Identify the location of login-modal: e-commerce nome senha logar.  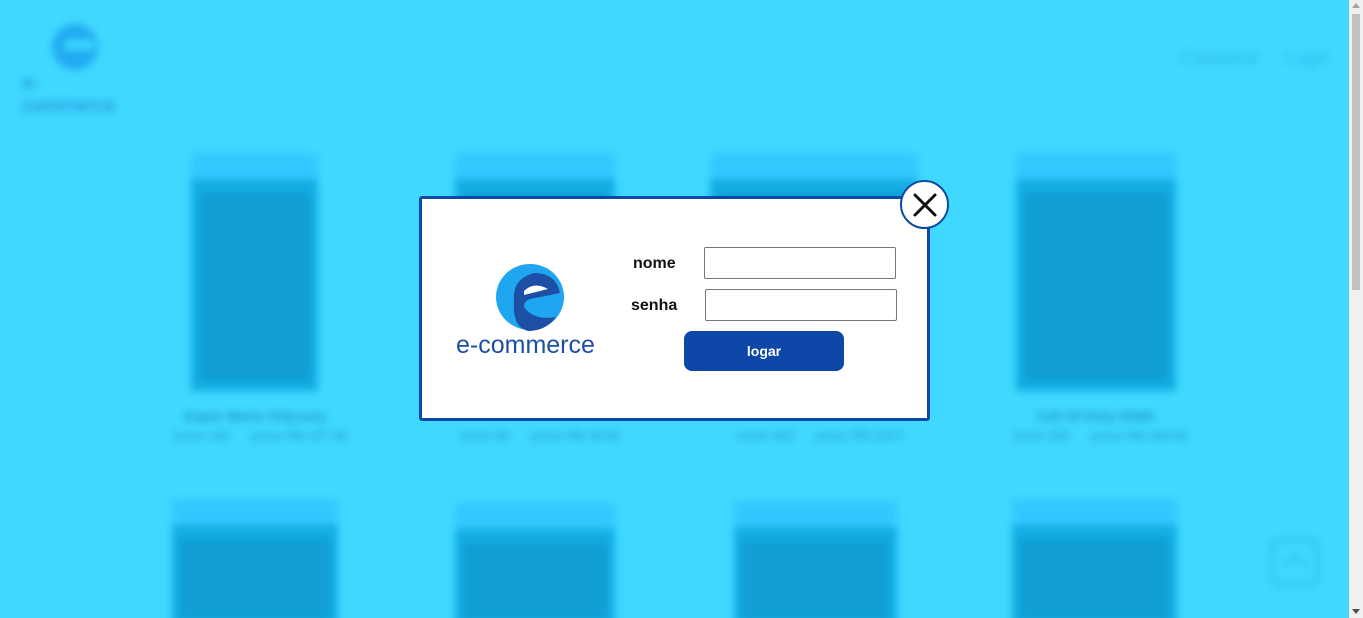
(674, 308).